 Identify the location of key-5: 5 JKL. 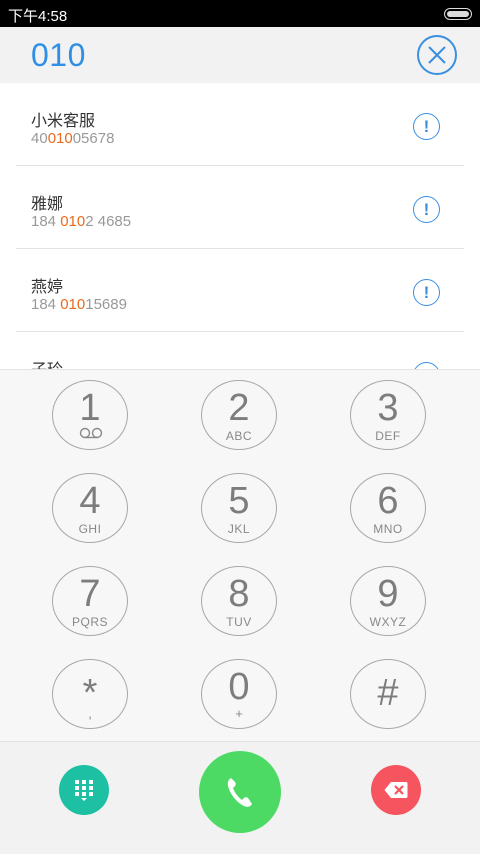
(239, 508).